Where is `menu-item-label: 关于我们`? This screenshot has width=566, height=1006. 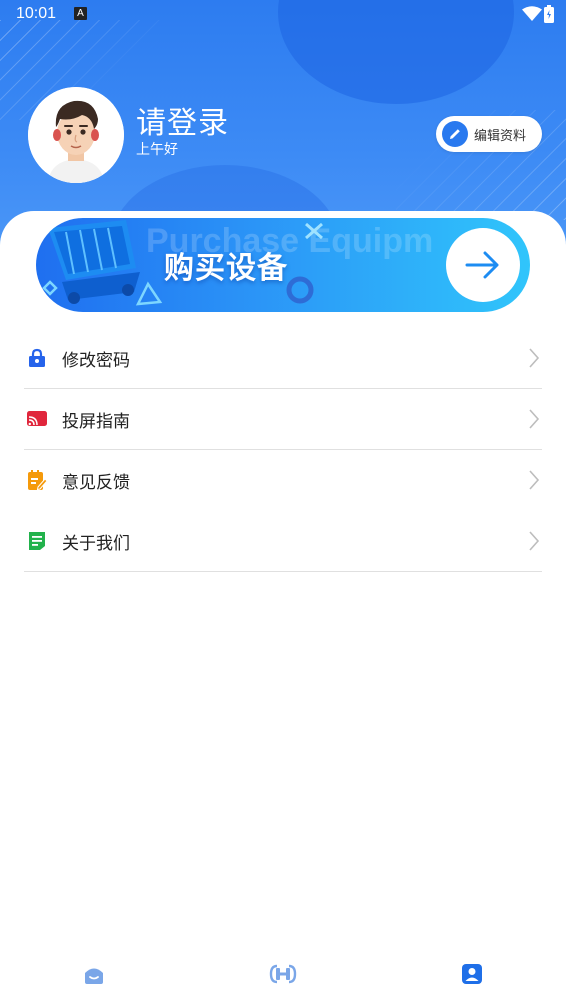
menu-item-label: 关于我们 is located at coordinates (96, 543).